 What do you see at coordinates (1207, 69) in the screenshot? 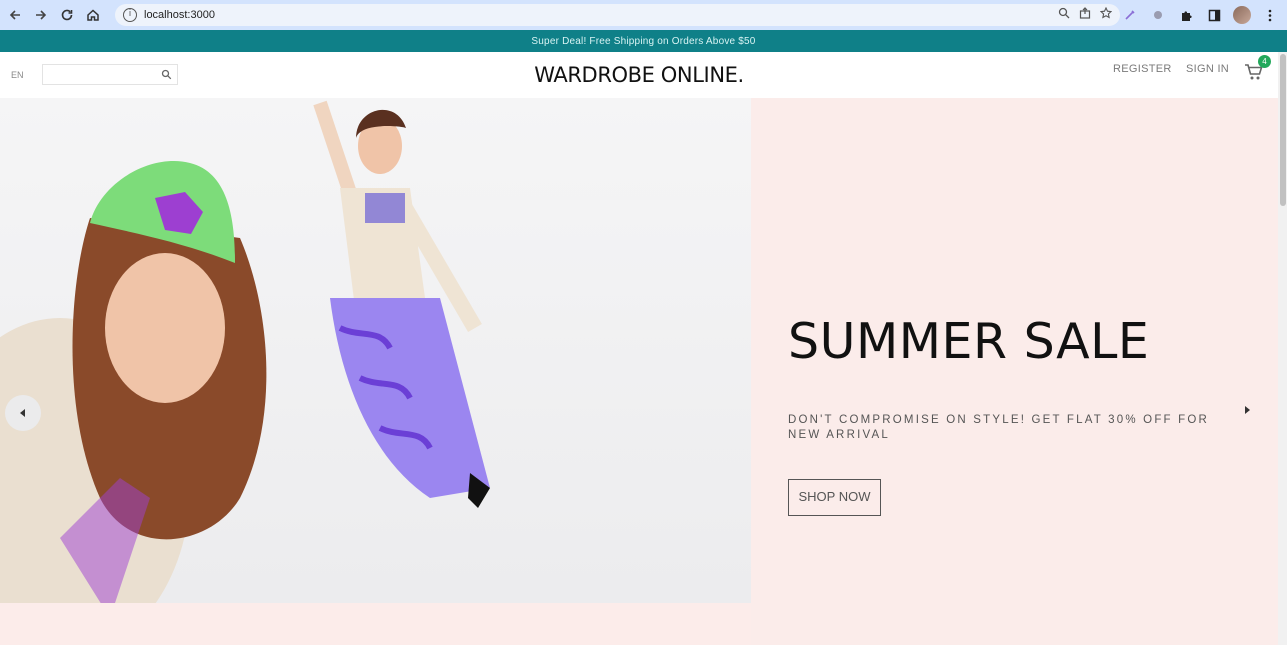
I see `sign-in-link: SIGN IN` at bounding box center [1207, 69].